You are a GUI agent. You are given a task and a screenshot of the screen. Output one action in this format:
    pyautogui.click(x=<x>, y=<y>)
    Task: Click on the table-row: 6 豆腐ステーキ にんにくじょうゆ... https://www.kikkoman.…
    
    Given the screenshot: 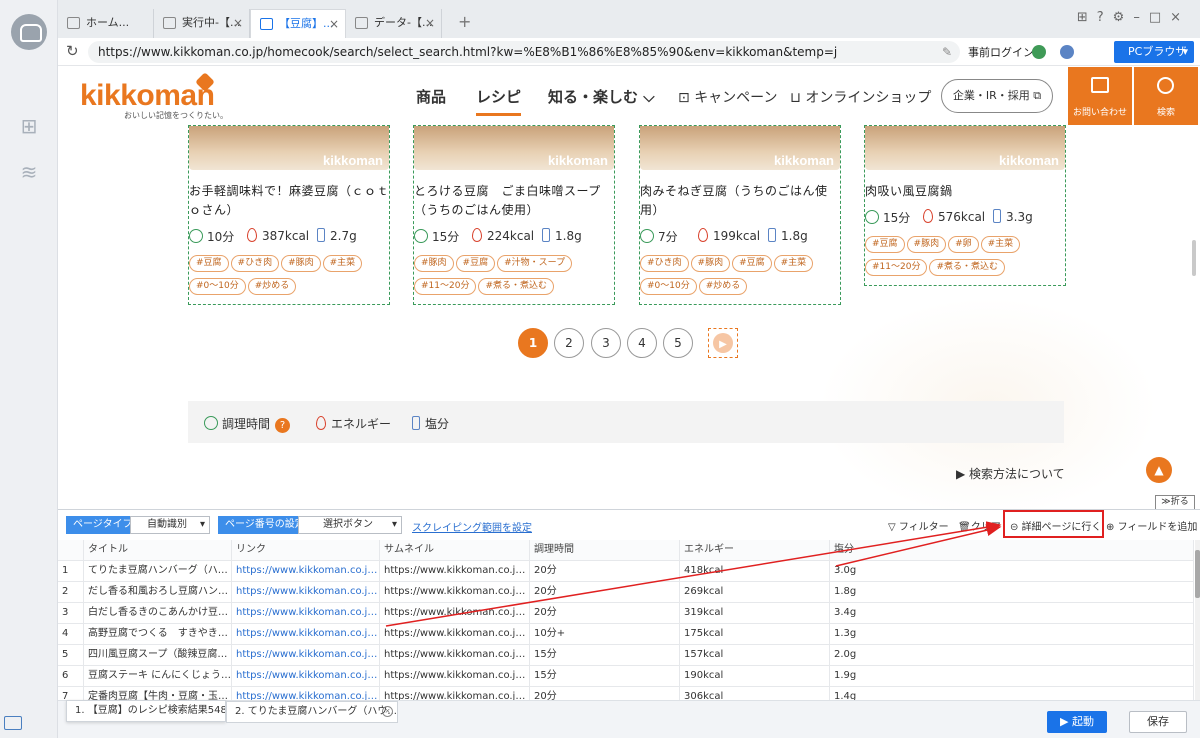 What is the action you would take?
    pyautogui.click(x=626, y=676)
    